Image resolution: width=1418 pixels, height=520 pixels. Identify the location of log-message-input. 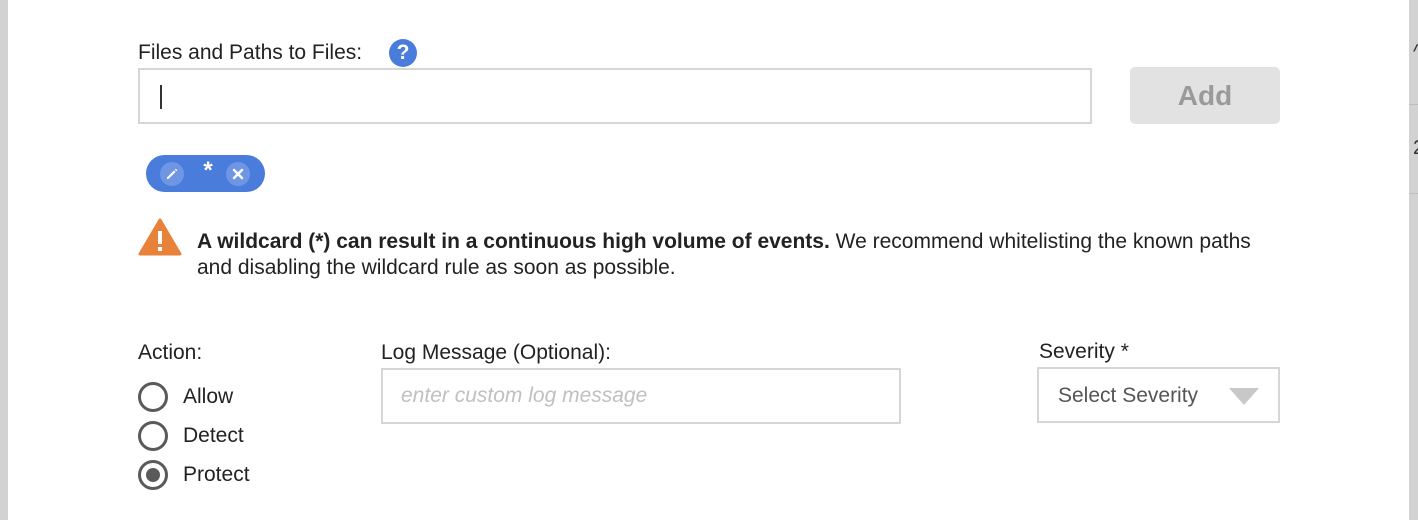
(641, 396).